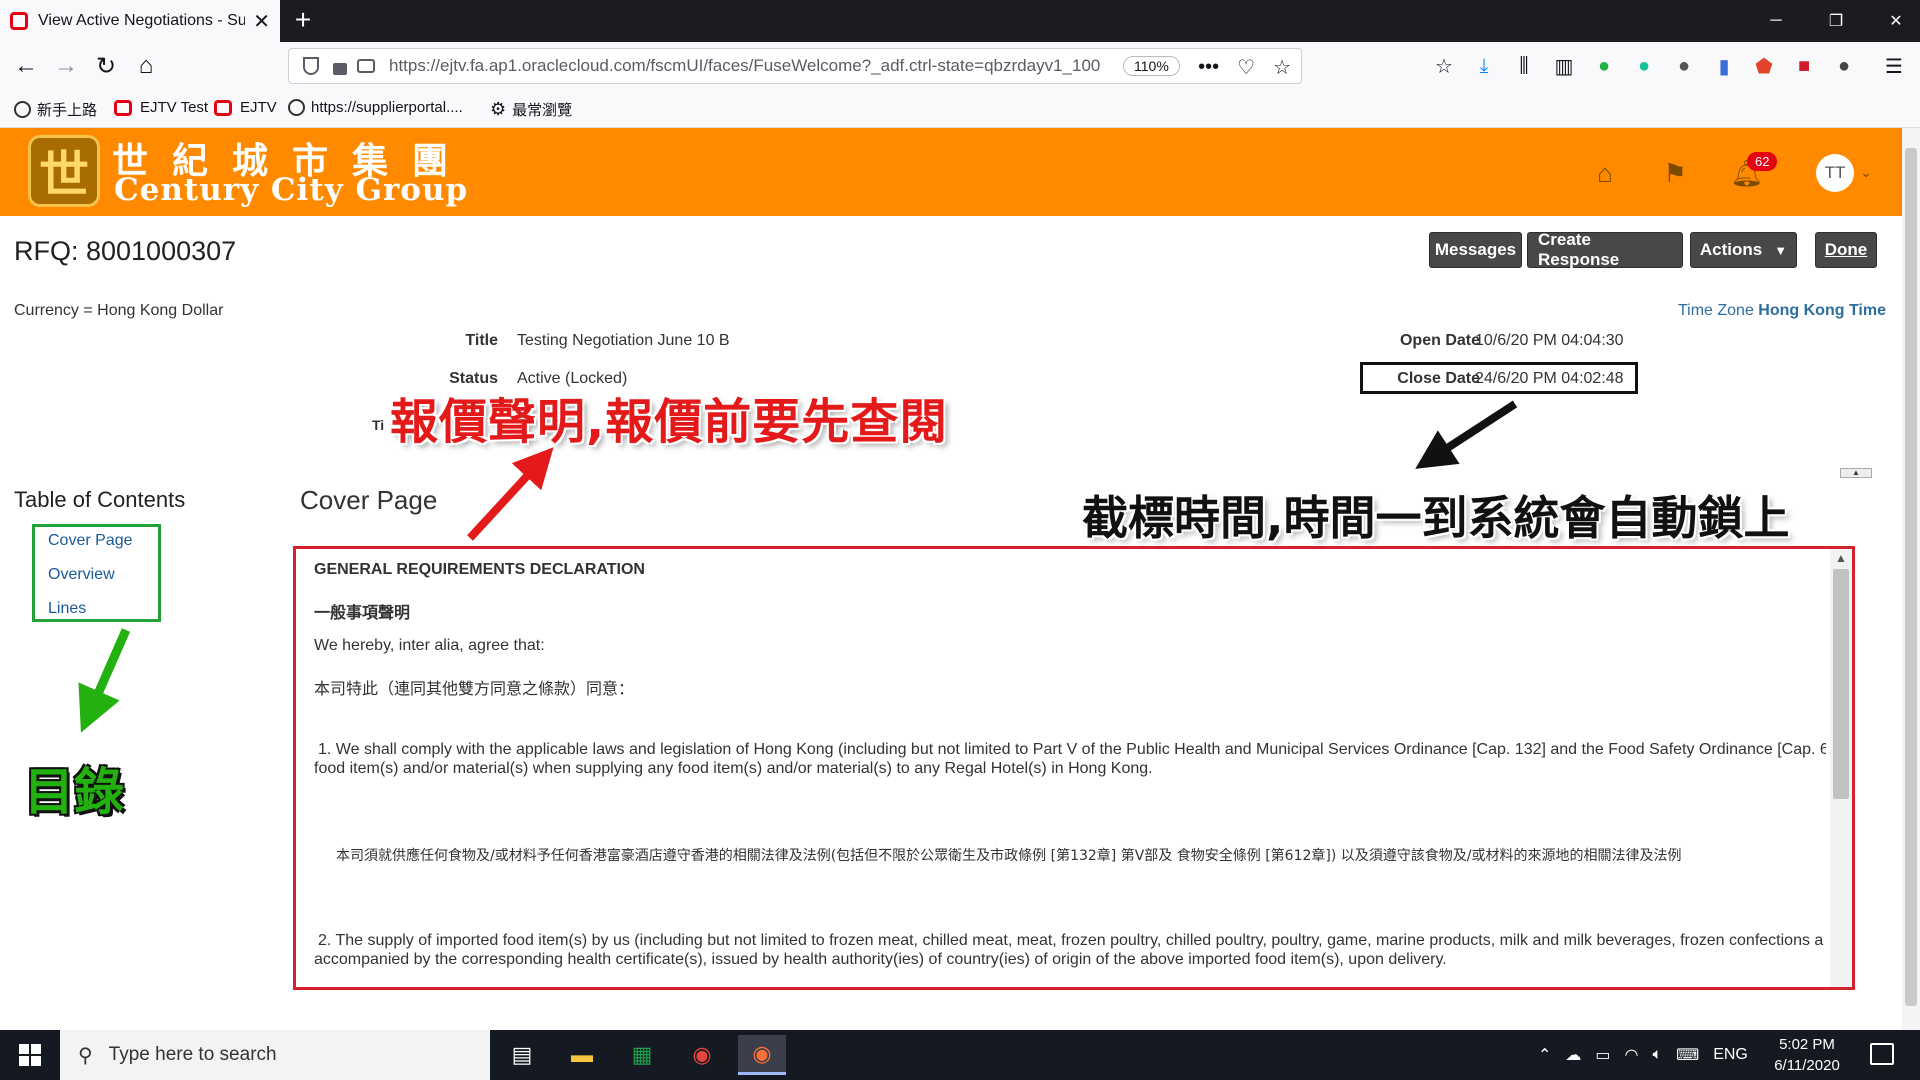  I want to click on notifications-icon, so click(1882, 1054).